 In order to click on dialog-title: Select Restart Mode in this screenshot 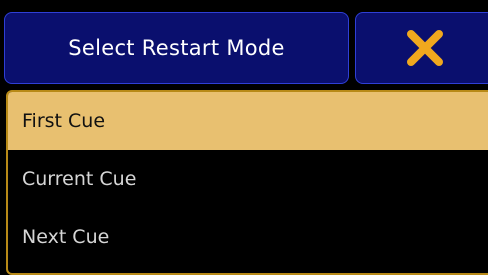, I will do `click(176, 48)`.